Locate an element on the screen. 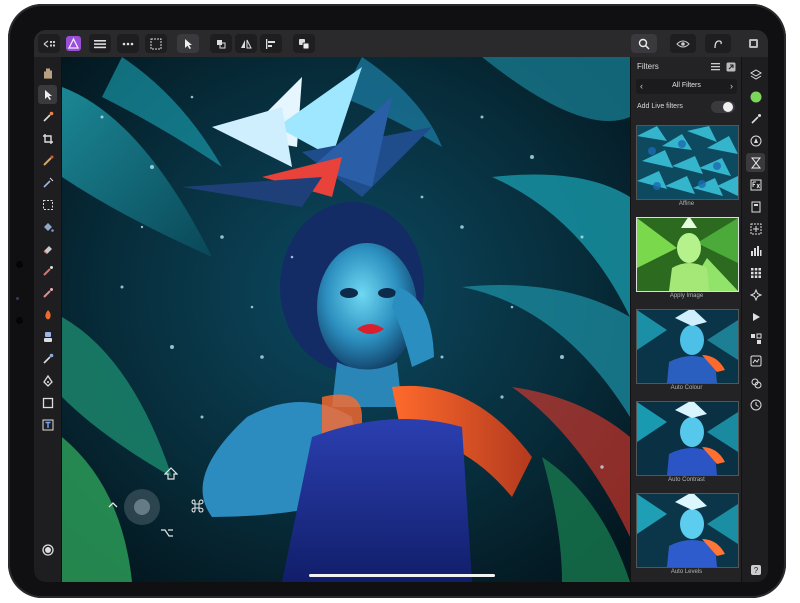 The image size is (800, 603). filter-label-affine: Affine is located at coordinates (686, 204).